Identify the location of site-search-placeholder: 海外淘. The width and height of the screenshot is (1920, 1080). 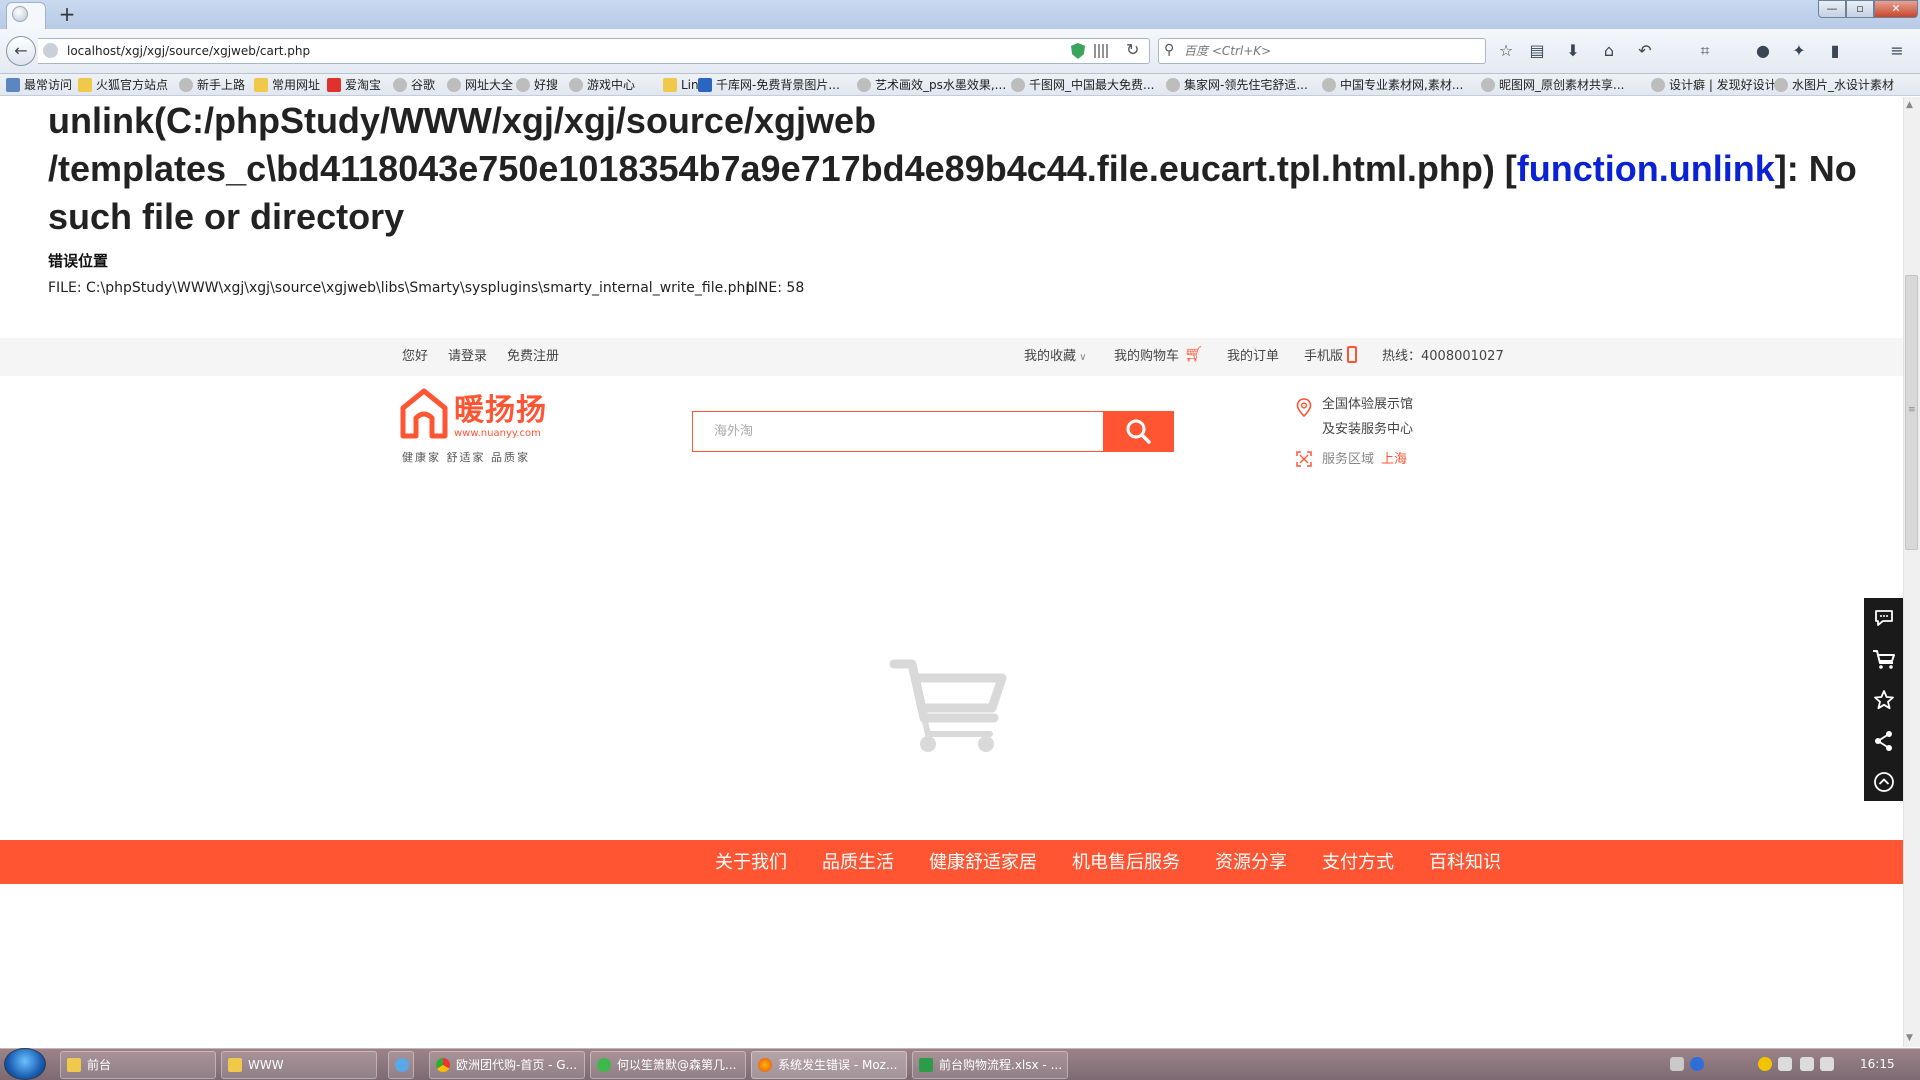
(733, 432).